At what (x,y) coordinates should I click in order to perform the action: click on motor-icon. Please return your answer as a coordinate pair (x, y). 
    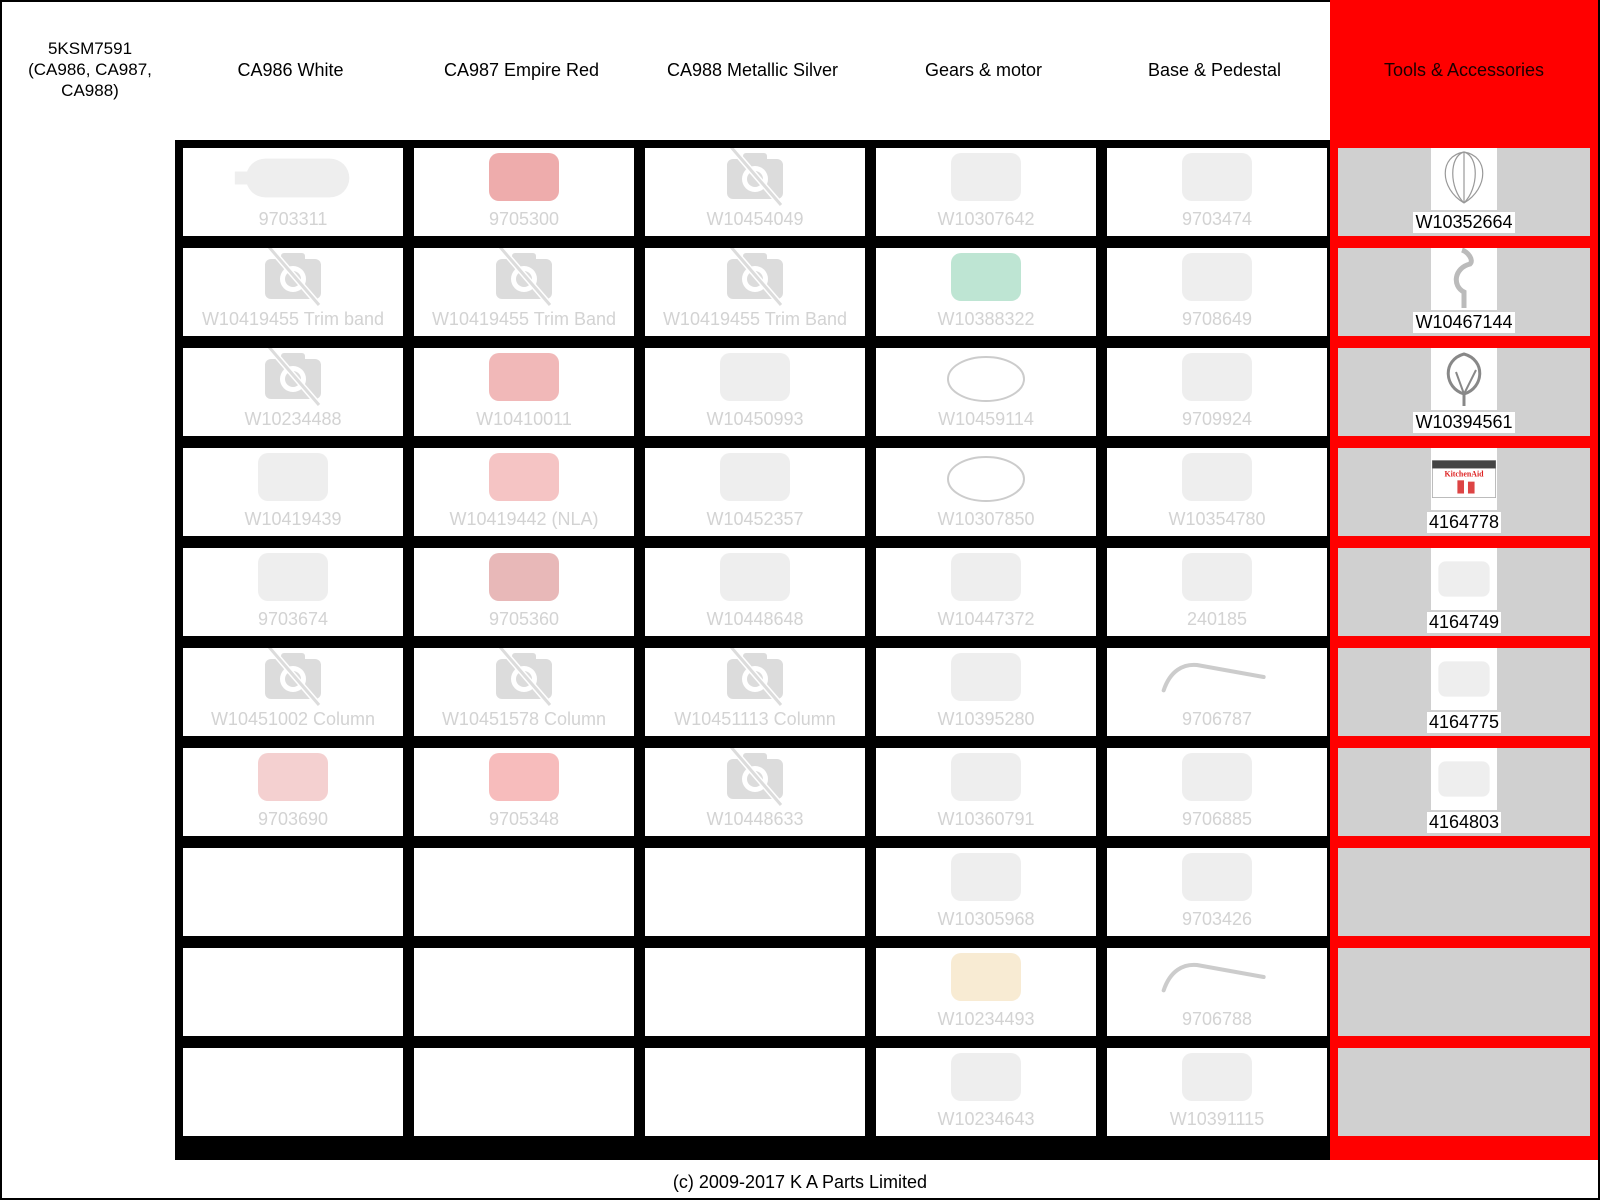
    Looking at the image, I should click on (986, 177).